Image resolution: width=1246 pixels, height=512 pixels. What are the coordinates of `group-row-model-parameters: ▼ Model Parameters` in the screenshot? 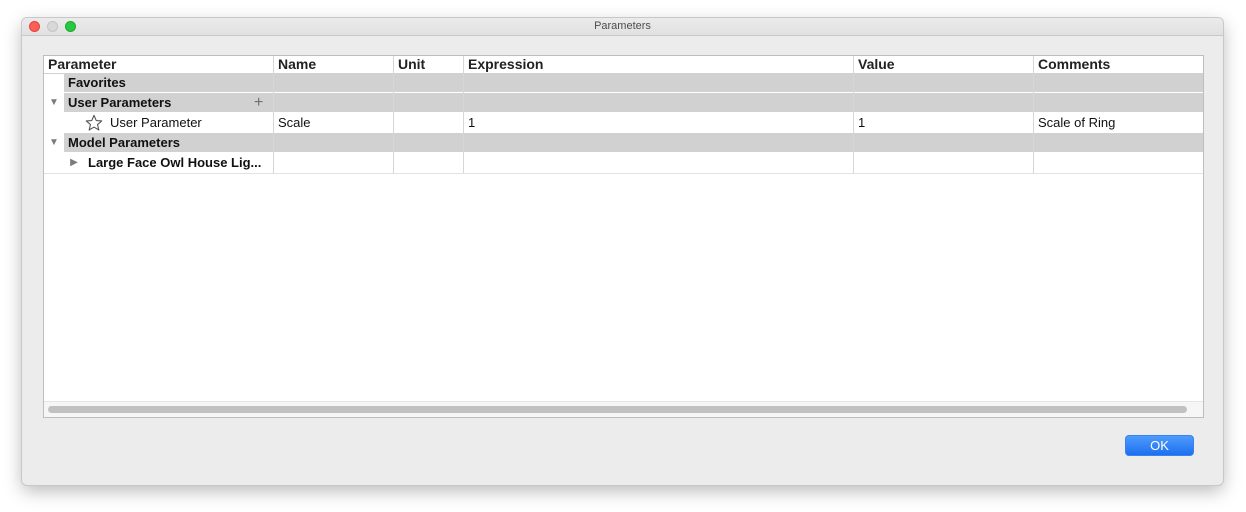 It's located at (623, 143).